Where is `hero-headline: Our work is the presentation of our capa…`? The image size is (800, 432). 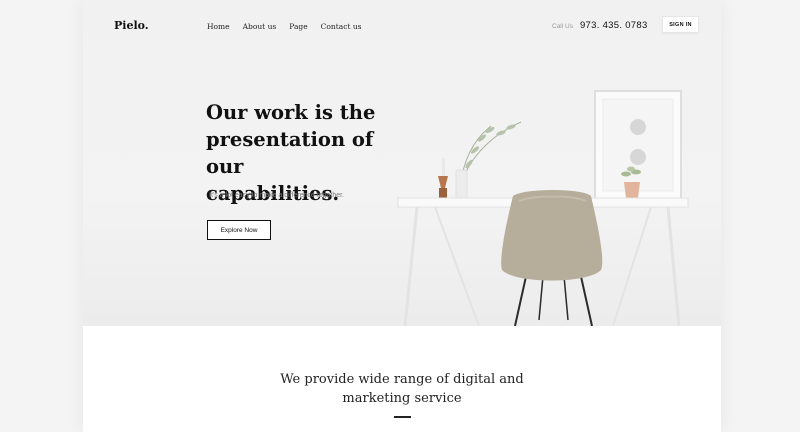
hero-headline: Our work is the presentation of our capa… is located at coordinates (306, 153).